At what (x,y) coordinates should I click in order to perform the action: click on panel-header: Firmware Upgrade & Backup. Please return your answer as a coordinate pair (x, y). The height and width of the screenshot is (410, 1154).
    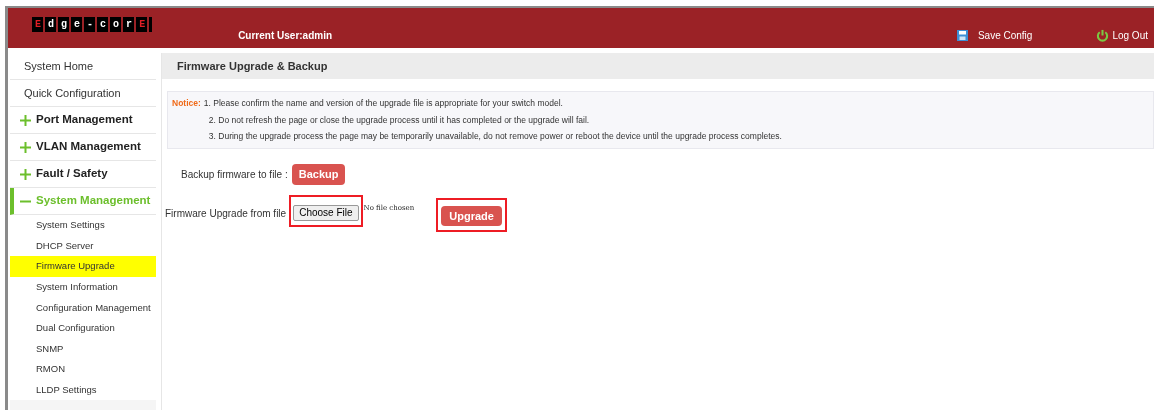
    Looking at the image, I should click on (658, 66).